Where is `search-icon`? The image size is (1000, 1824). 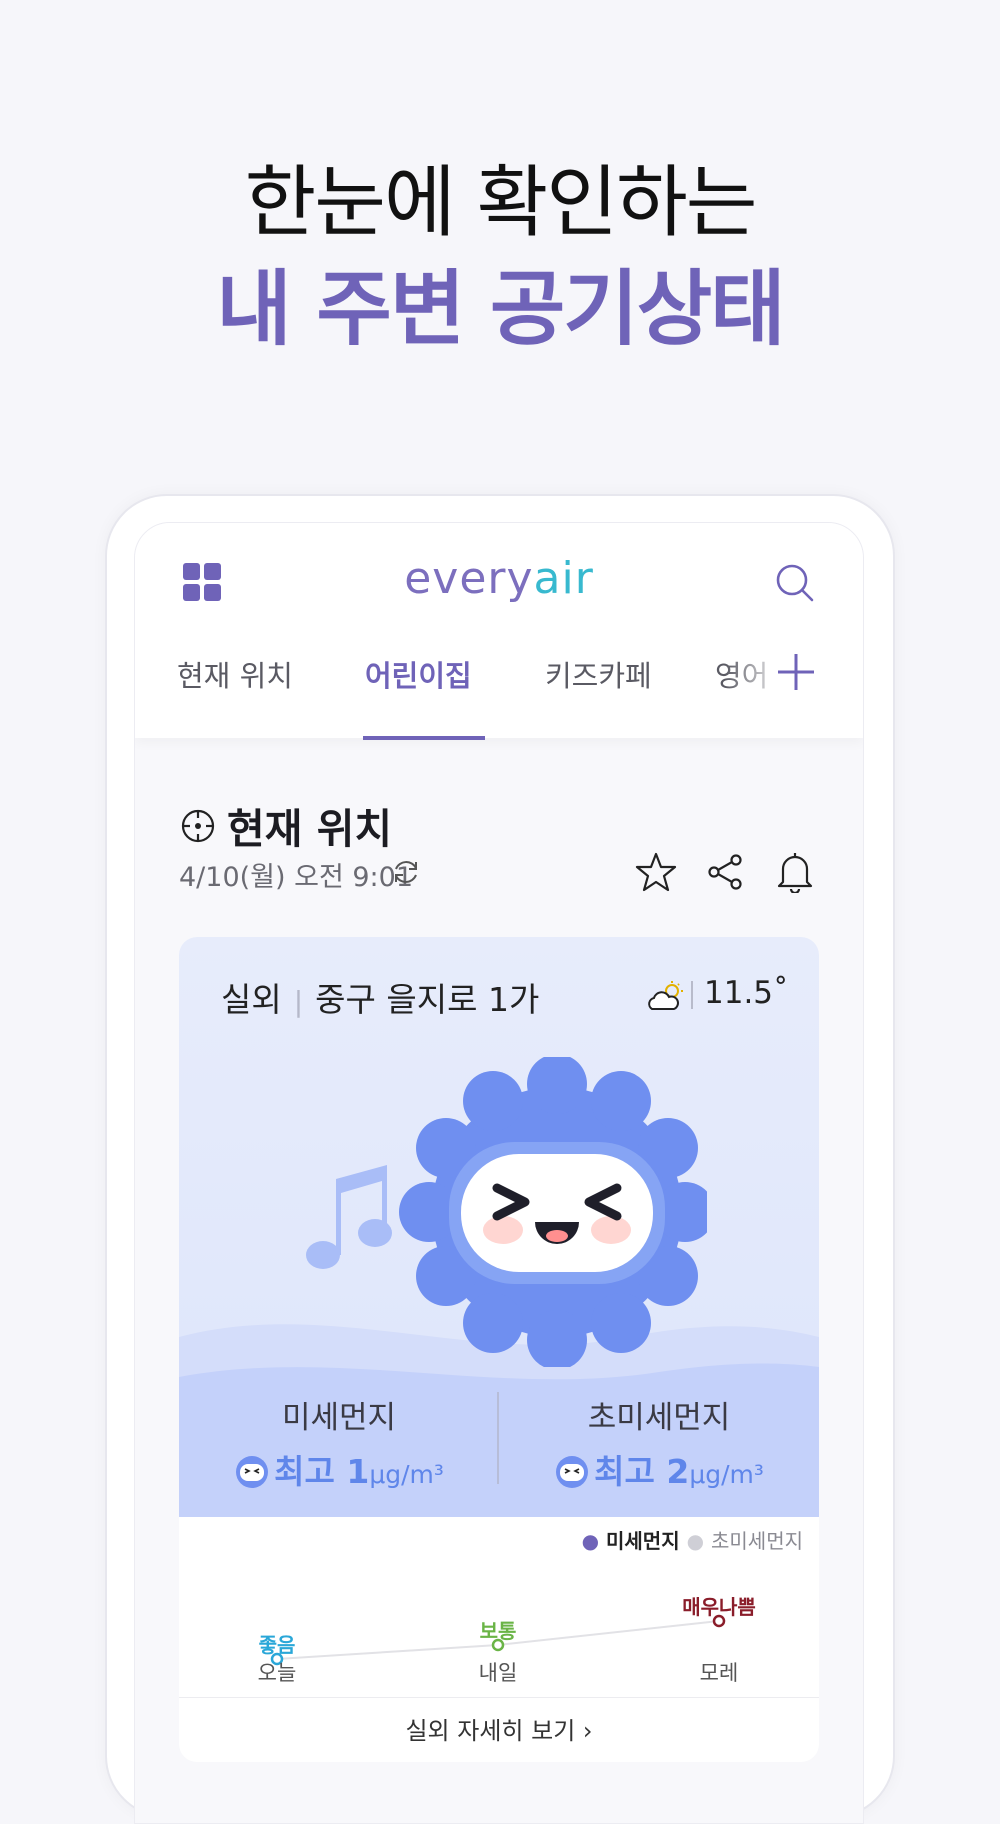 search-icon is located at coordinates (795, 583).